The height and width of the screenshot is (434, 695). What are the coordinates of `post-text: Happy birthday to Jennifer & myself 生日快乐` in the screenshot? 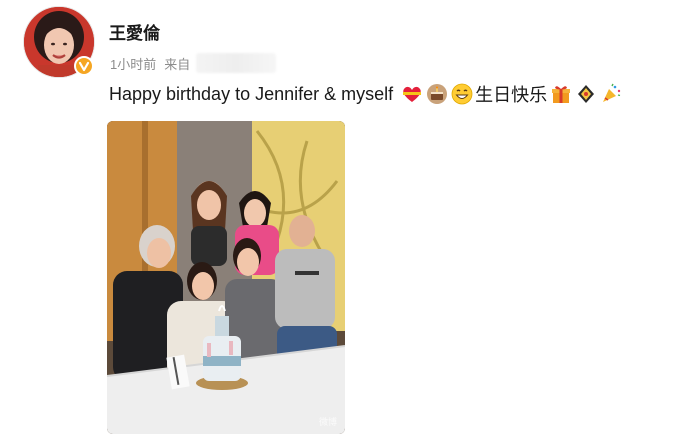 It's located at (365, 94).